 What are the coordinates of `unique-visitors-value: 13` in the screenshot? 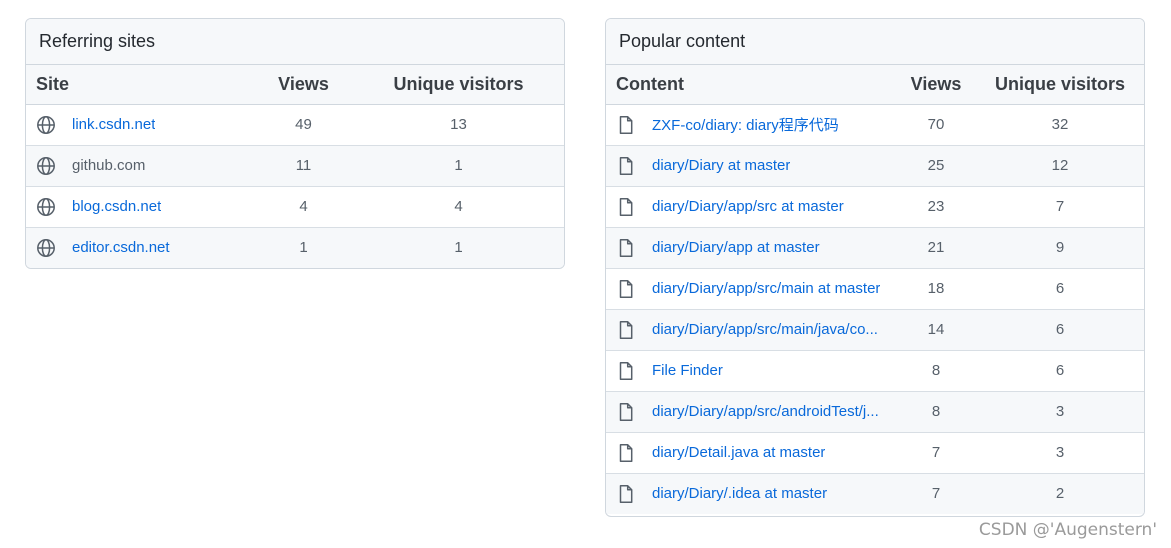 It's located at (458, 125).